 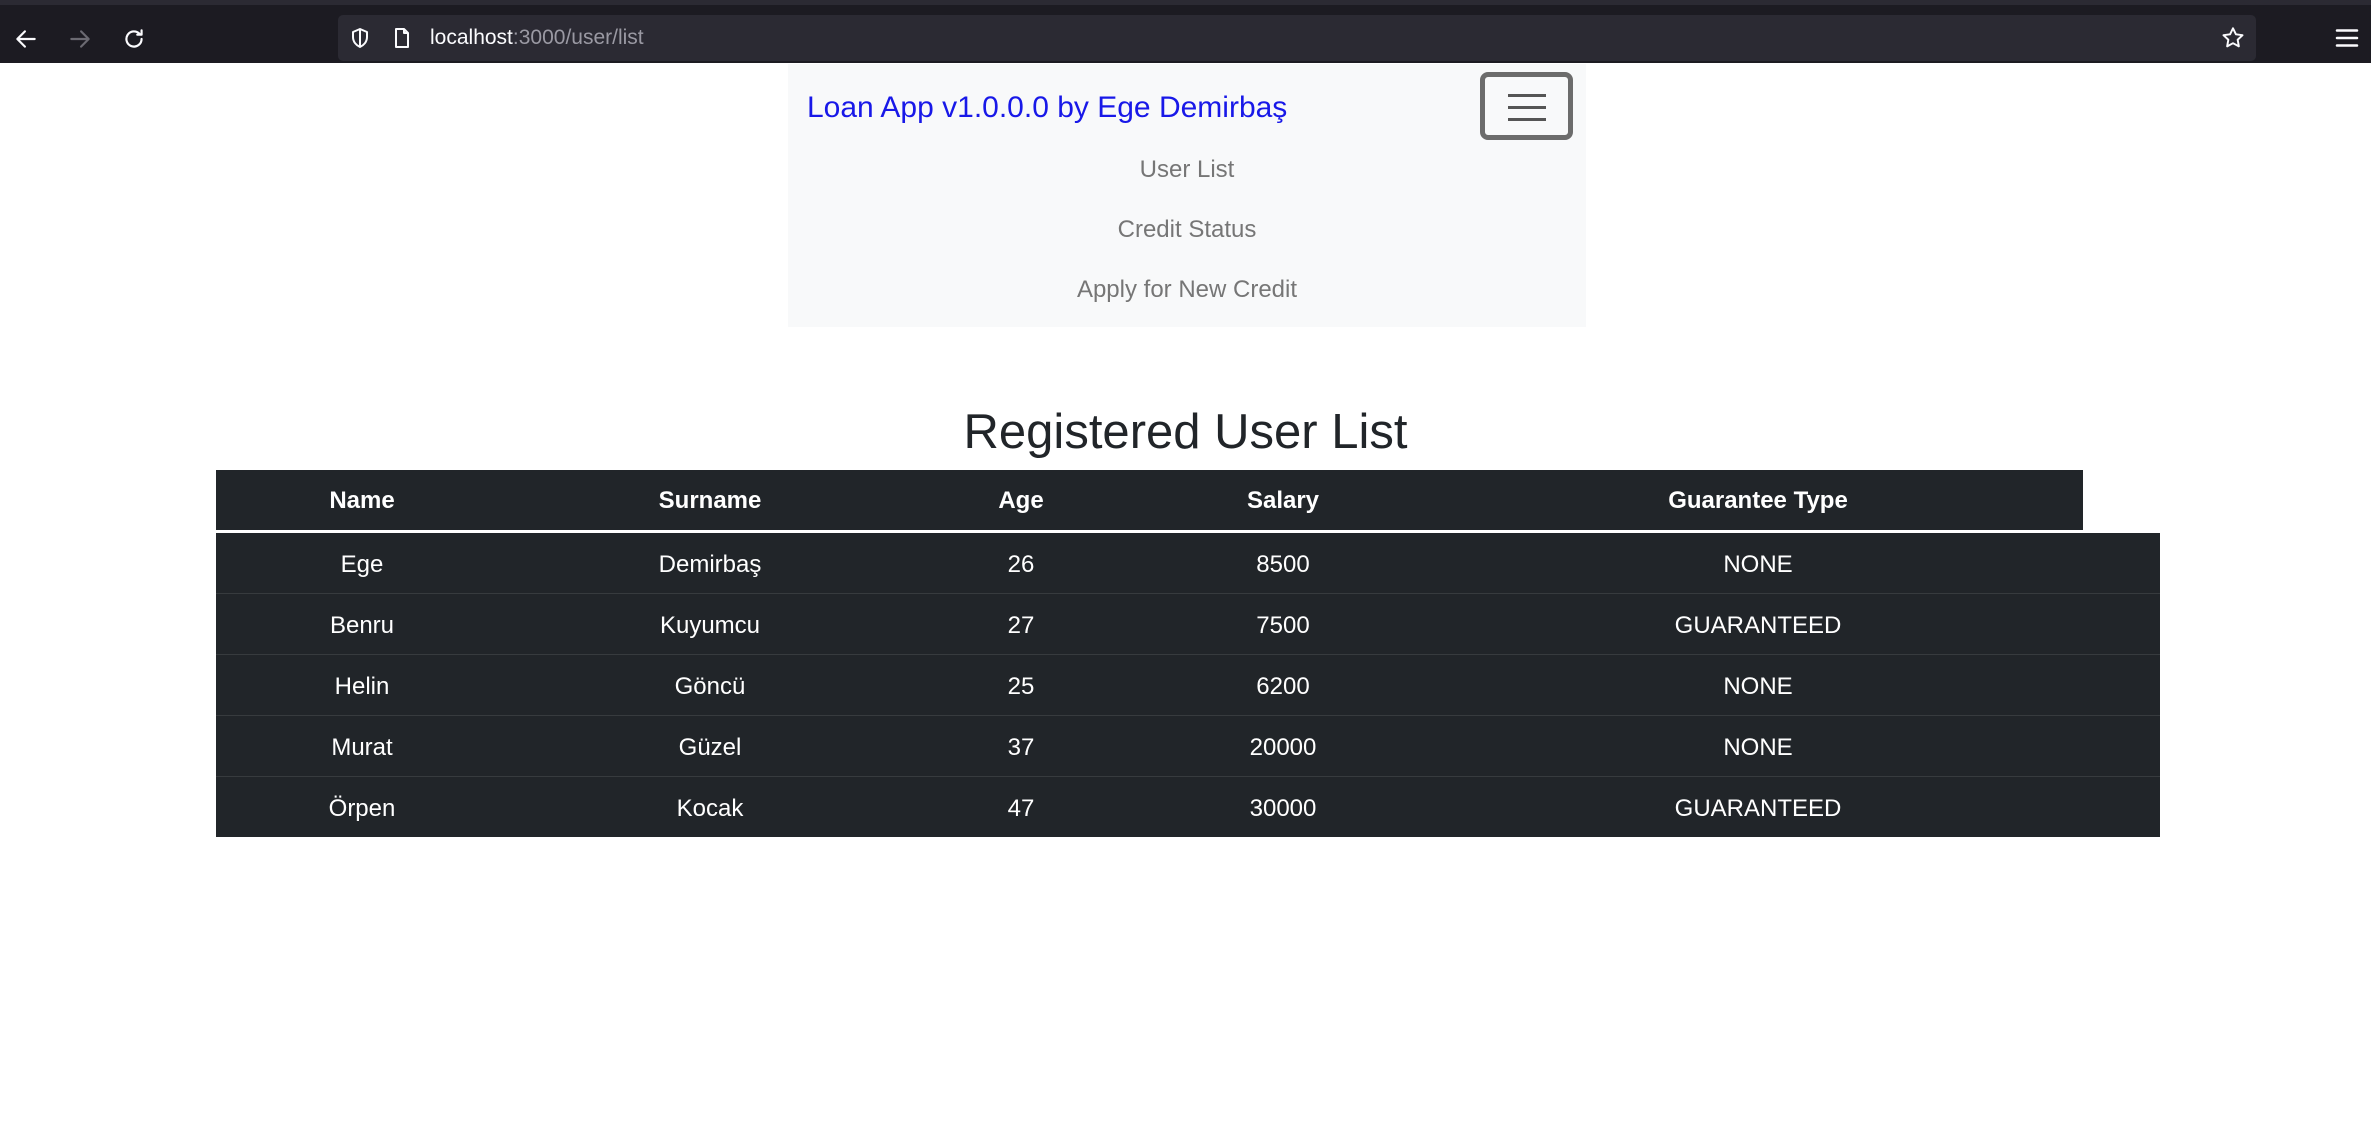 What do you see at coordinates (1283, 625) in the screenshot?
I see `cell-salary: 7500` at bounding box center [1283, 625].